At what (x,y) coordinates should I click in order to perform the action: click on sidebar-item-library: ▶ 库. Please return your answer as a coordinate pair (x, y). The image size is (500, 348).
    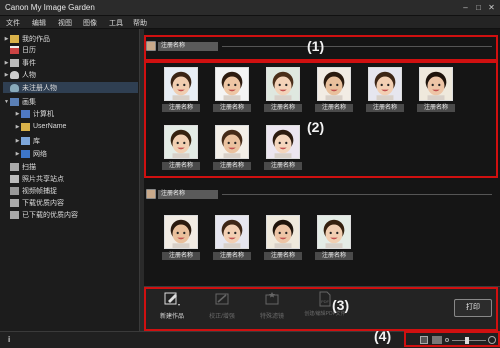
    Looking at the image, I should click on (76, 140).